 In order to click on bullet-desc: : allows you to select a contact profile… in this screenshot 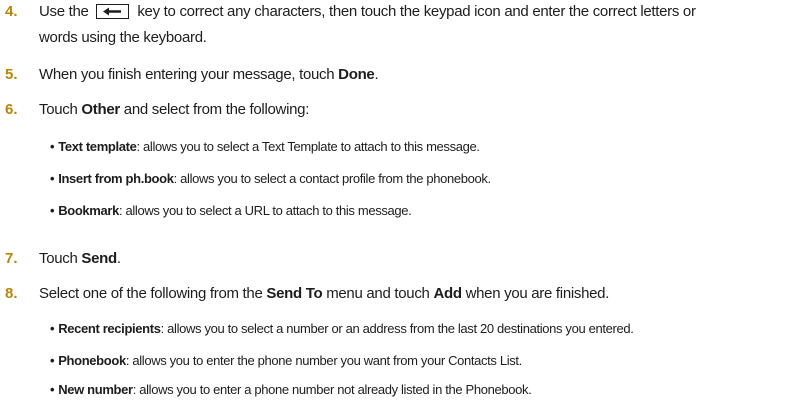, I will do `click(332, 178)`.